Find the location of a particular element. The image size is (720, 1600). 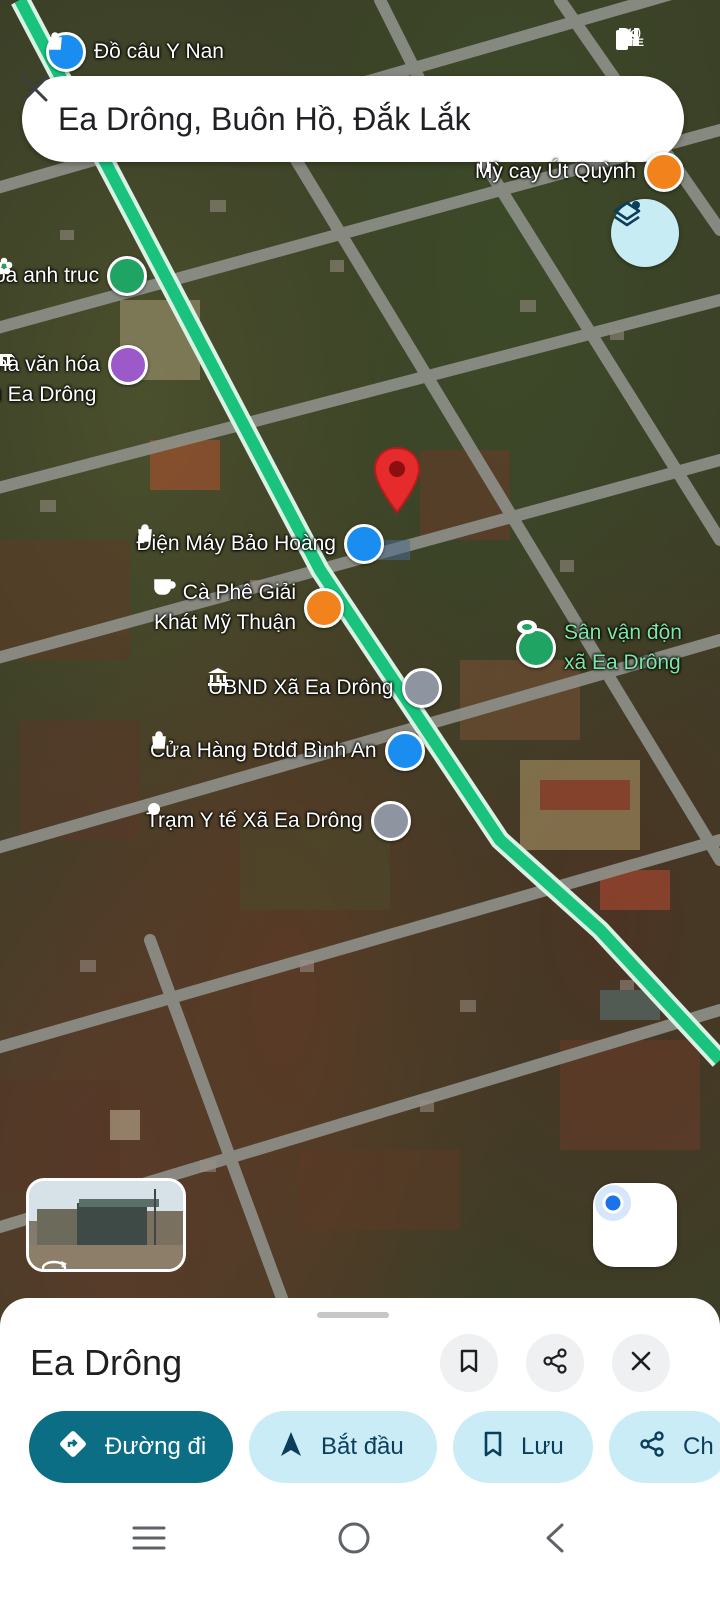

system-navigation-bar is located at coordinates (360, 1545).